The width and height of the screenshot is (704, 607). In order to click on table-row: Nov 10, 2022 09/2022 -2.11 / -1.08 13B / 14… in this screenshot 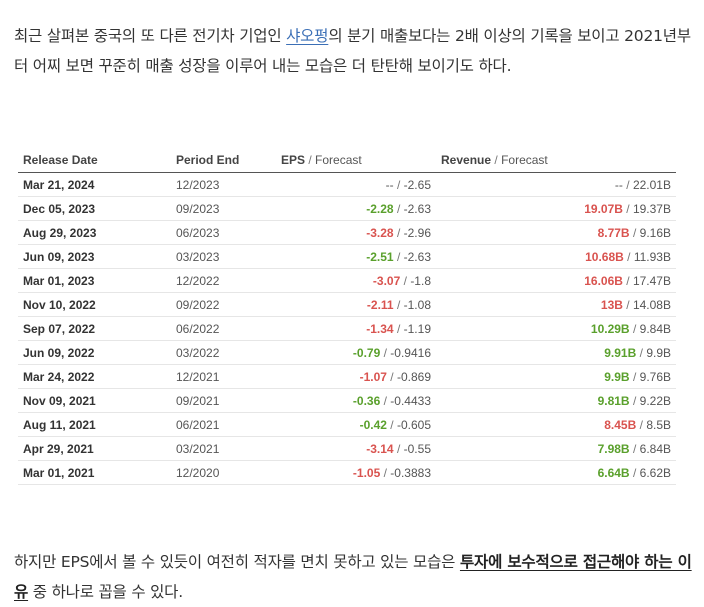, I will do `click(347, 304)`.